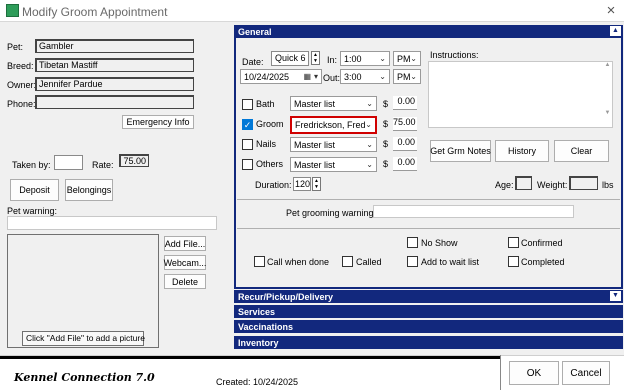 The height and width of the screenshot is (390, 624). What do you see at coordinates (611, 11) in the screenshot?
I see `close-icon: ×` at bounding box center [611, 11].